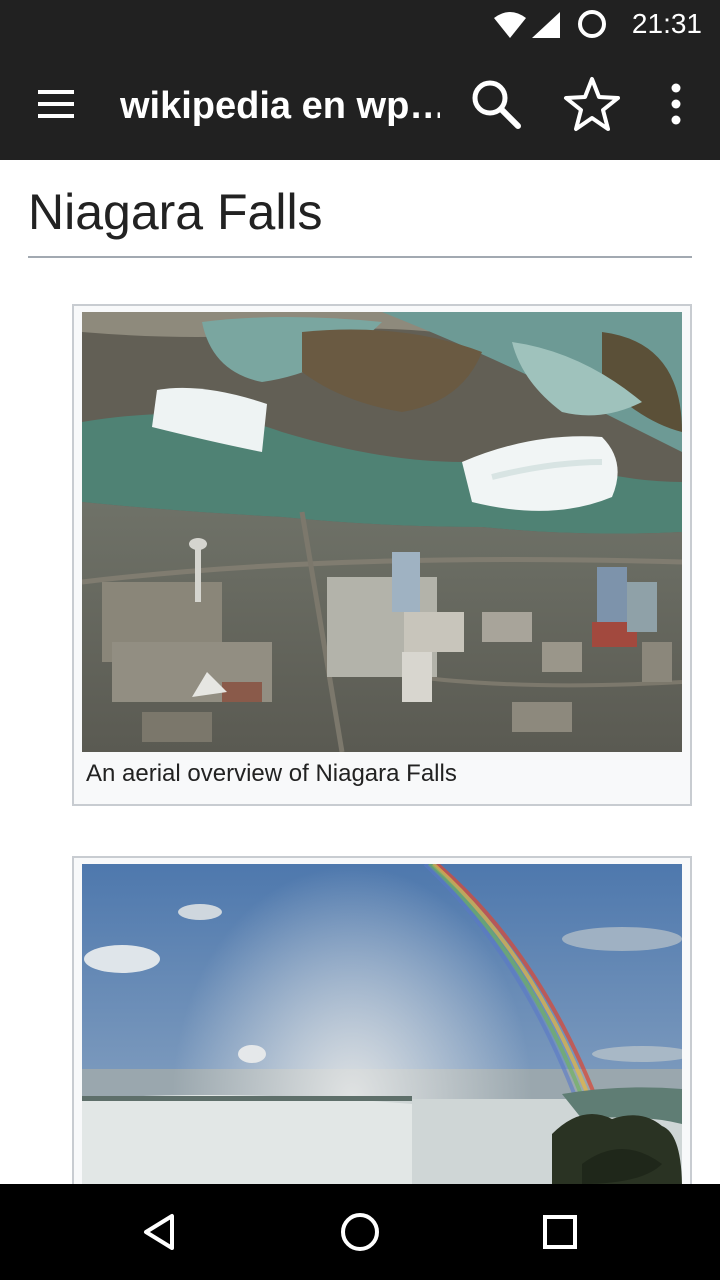 Image resolution: width=720 pixels, height=1280 pixels. I want to click on overflow-menu-button, so click(676, 104).